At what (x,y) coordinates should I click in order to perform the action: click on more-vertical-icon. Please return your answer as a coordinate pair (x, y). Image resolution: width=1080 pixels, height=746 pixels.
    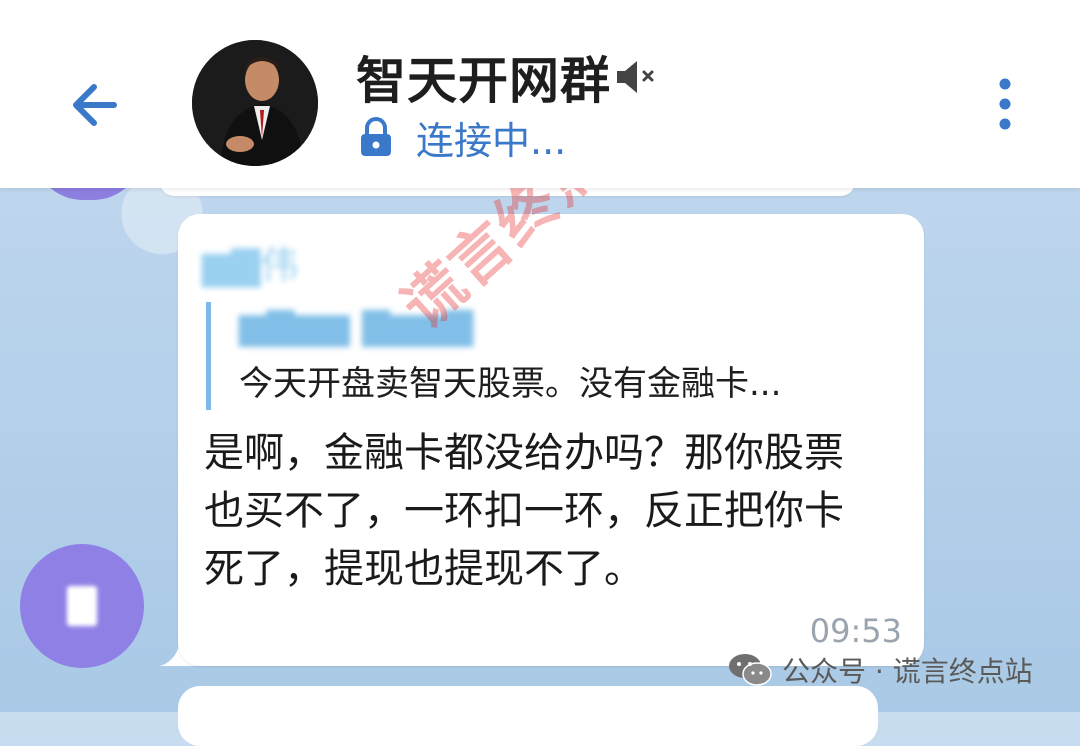
    Looking at the image, I should click on (1005, 104).